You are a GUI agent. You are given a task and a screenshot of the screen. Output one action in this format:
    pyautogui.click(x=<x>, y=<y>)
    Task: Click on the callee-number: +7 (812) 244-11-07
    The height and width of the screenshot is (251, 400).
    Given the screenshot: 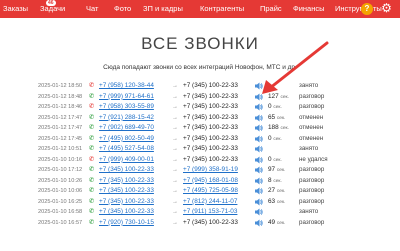 What is the action you would take?
    pyautogui.click(x=210, y=202)
    